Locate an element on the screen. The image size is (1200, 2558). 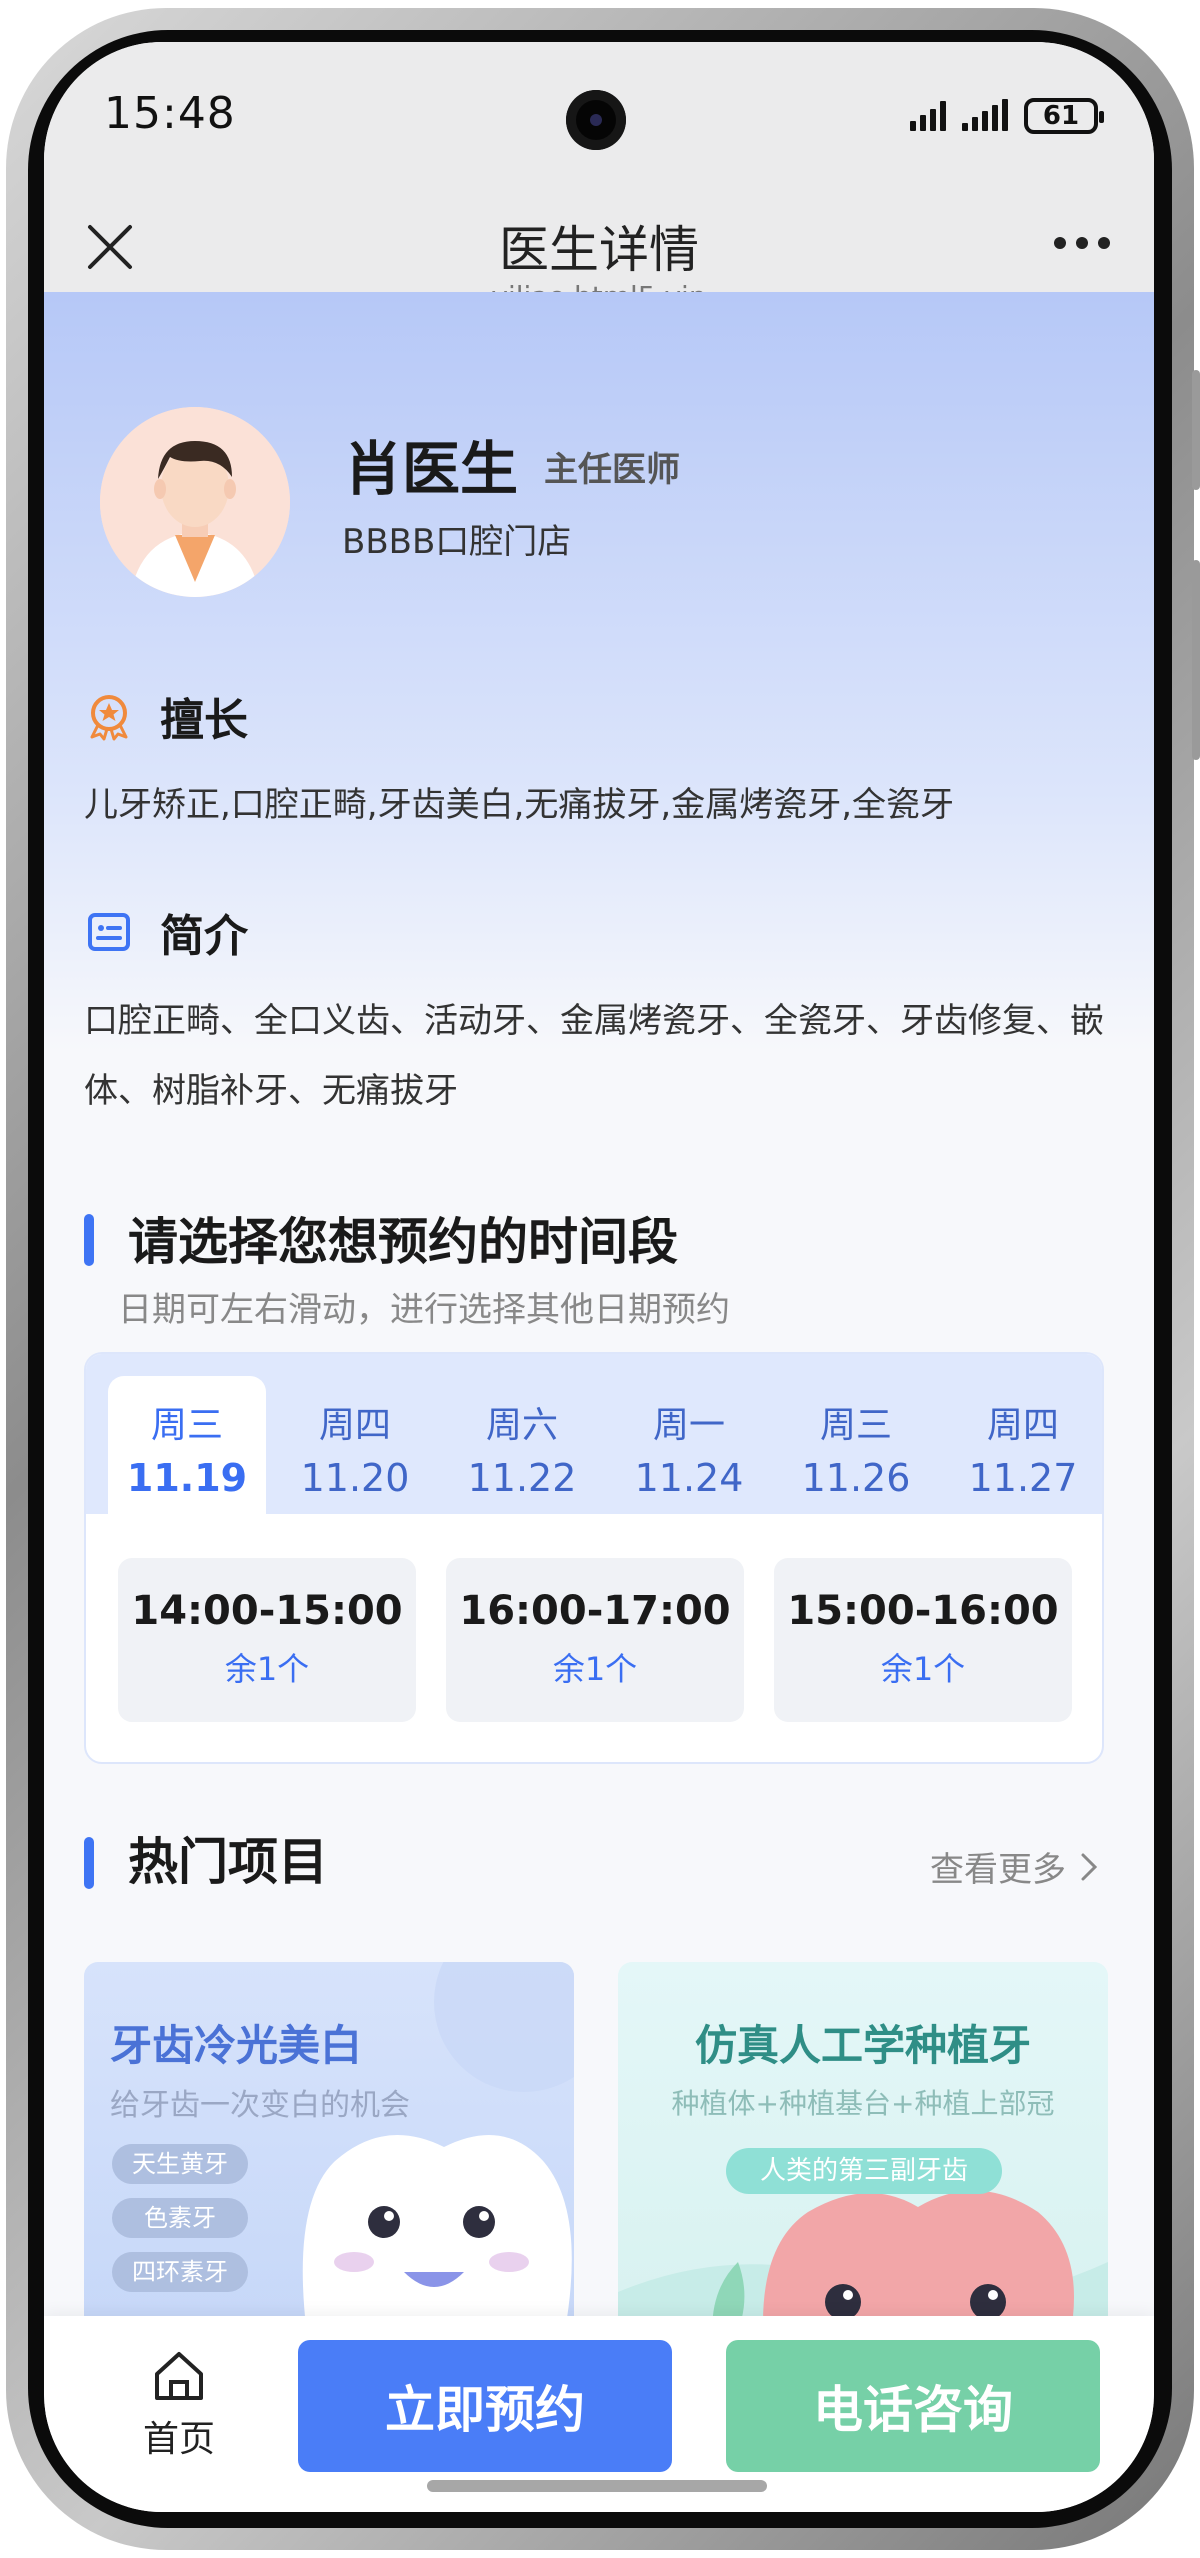
date-tab-weekday: 周六 is located at coordinates (521, 1425).